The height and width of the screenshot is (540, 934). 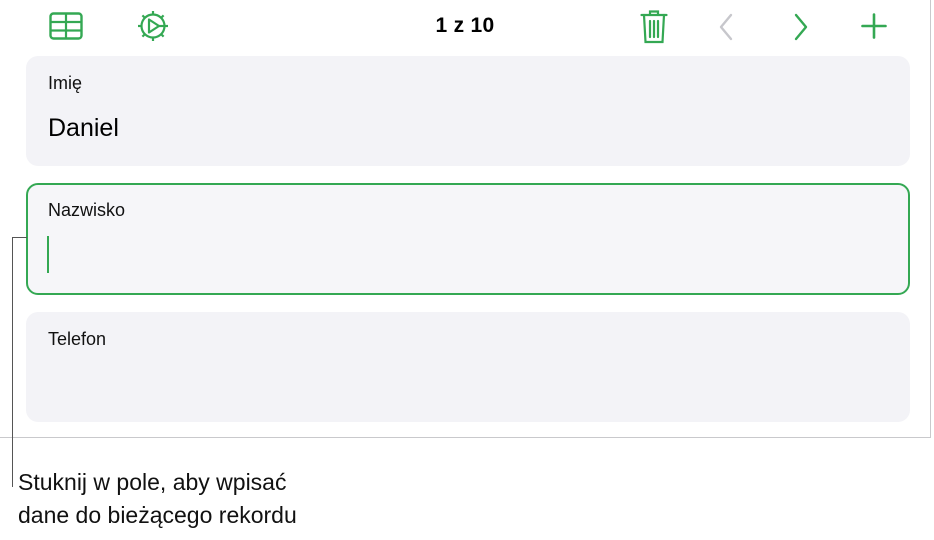 I want to click on field-label: Telefon, so click(x=77, y=339).